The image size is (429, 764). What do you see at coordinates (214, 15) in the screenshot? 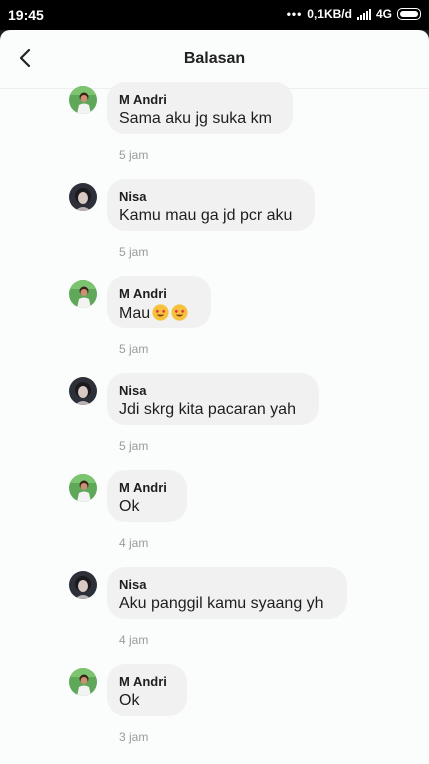
I see `status-bar: 19:45 ••• 0,1KB/d 4G` at bounding box center [214, 15].